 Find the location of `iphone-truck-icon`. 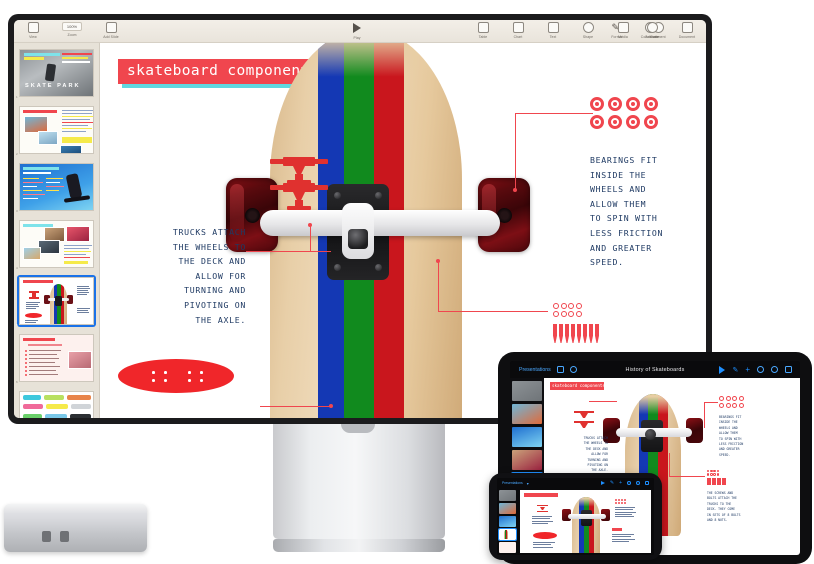

iphone-truck-icon is located at coordinates (542, 506).